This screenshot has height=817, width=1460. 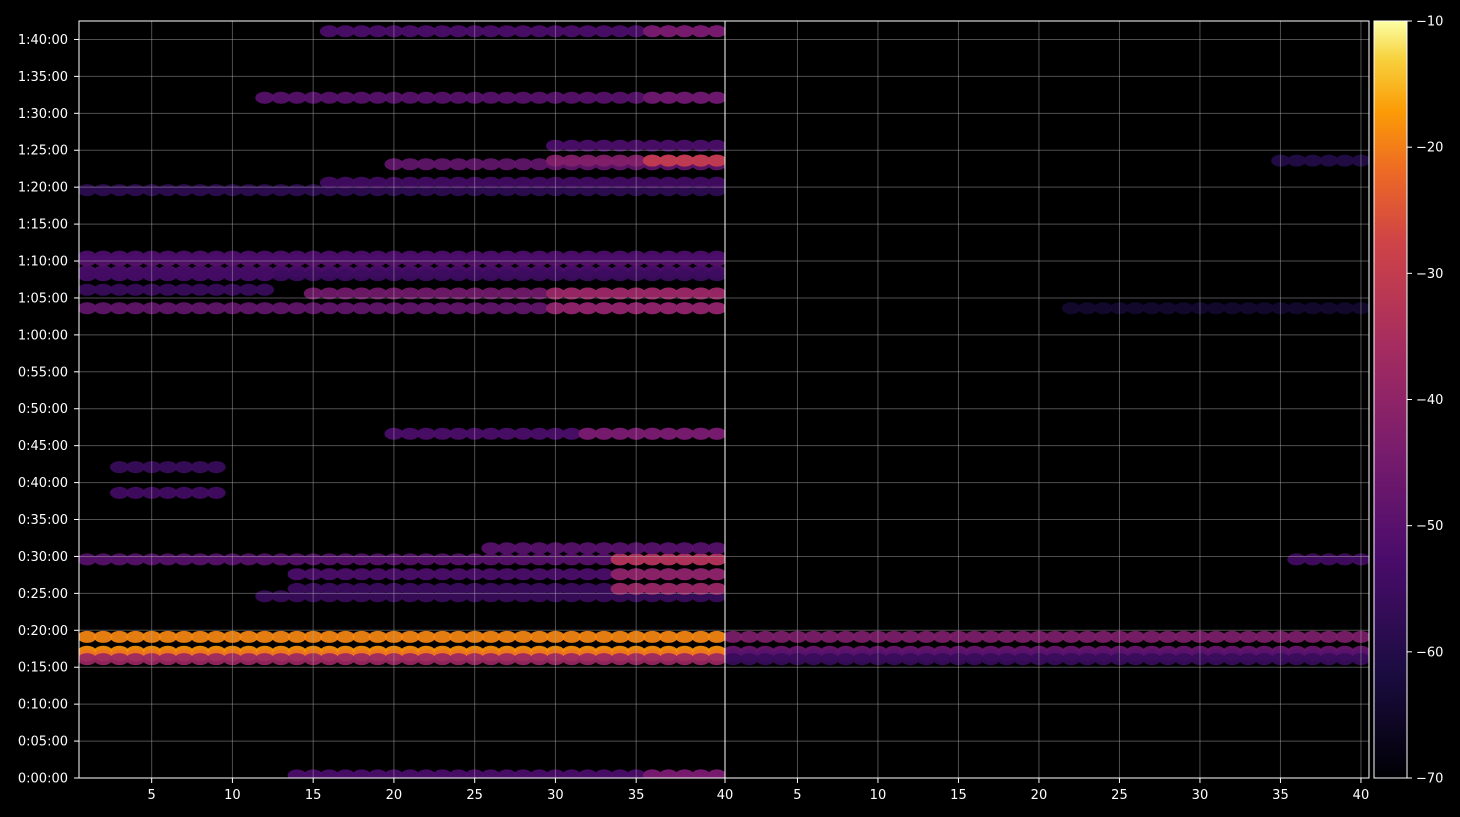 What do you see at coordinates (1425, 401) in the screenshot?
I see `colorbar-ticks: −10 −20 −30 −40 −50 −60 −70` at bounding box center [1425, 401].